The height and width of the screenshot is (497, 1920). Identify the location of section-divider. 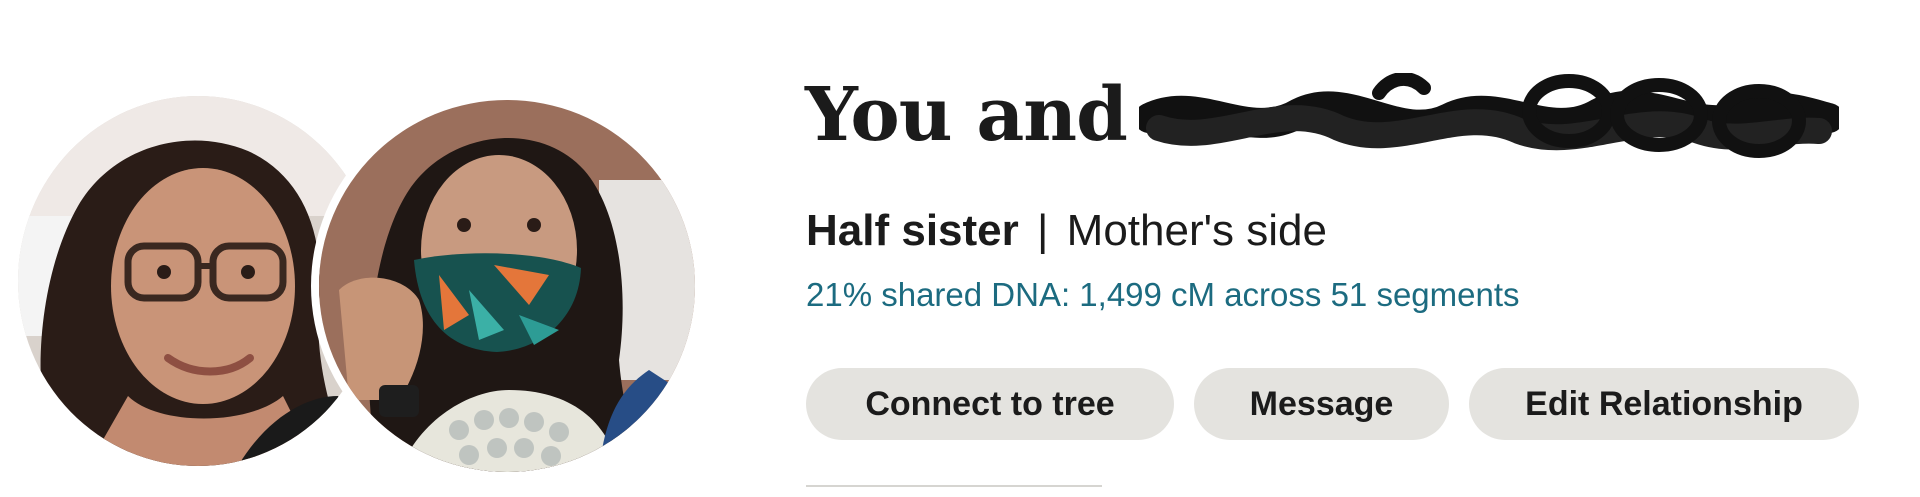
(954, 486).